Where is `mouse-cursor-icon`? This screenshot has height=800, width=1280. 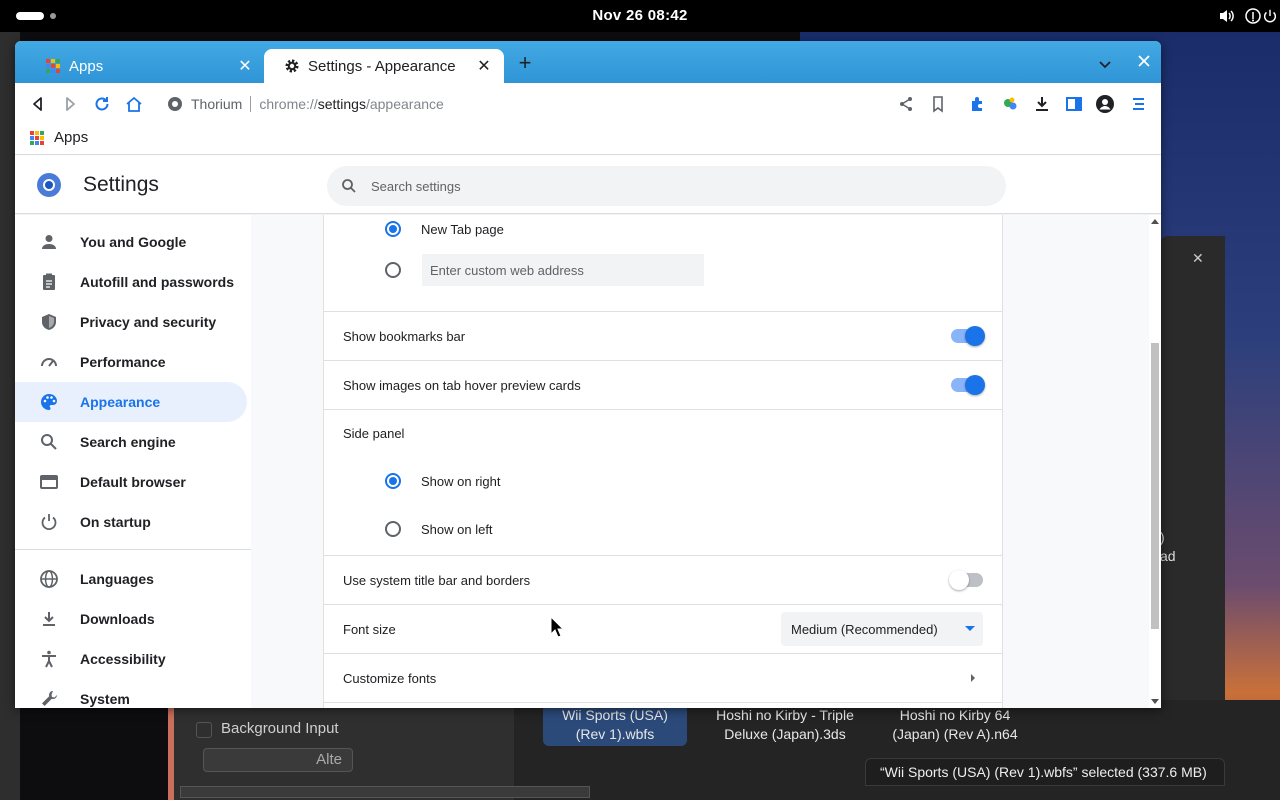 mouse-cursor-icon is located at coordinates (557, 627).